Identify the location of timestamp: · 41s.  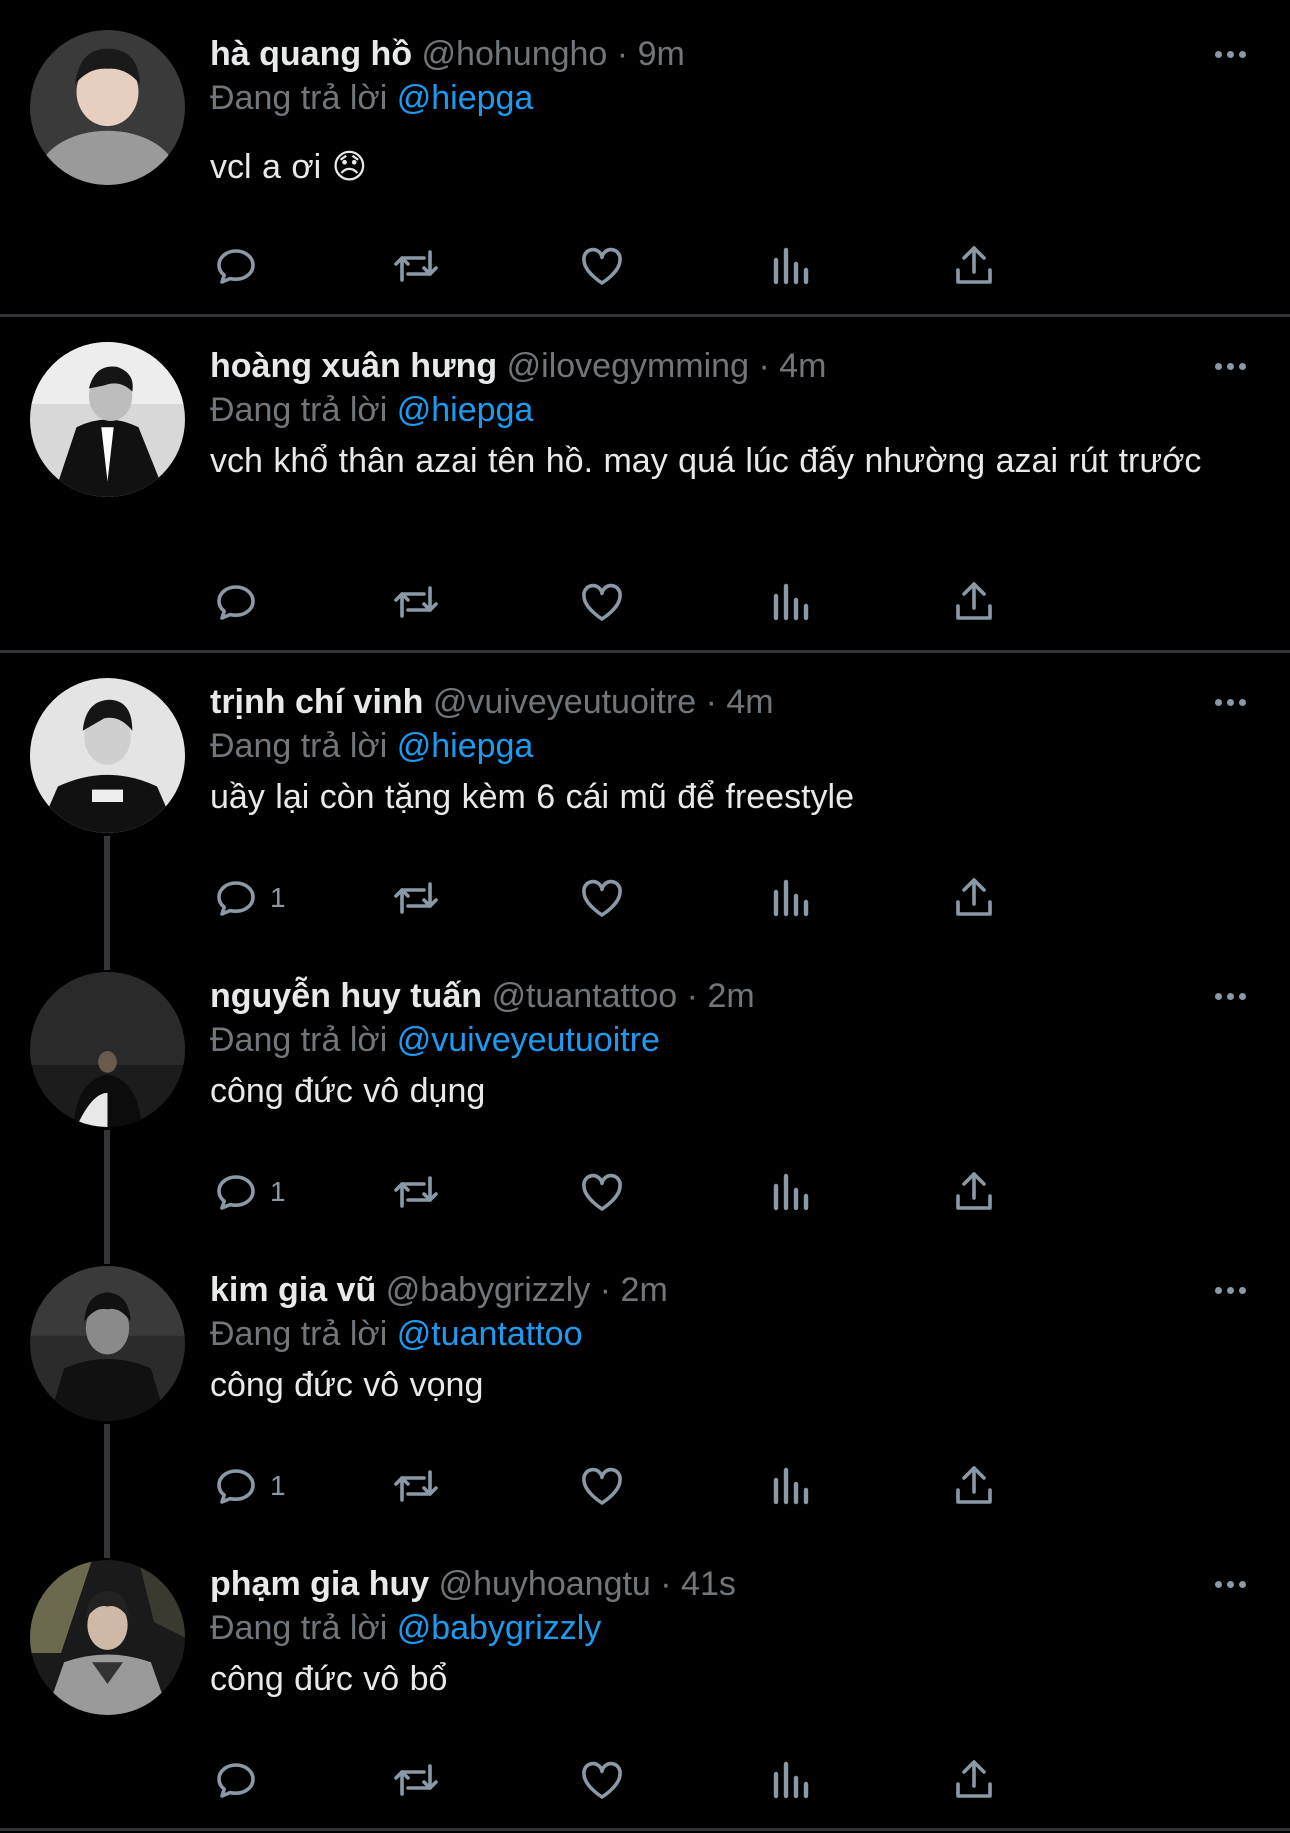
(698, 1584).